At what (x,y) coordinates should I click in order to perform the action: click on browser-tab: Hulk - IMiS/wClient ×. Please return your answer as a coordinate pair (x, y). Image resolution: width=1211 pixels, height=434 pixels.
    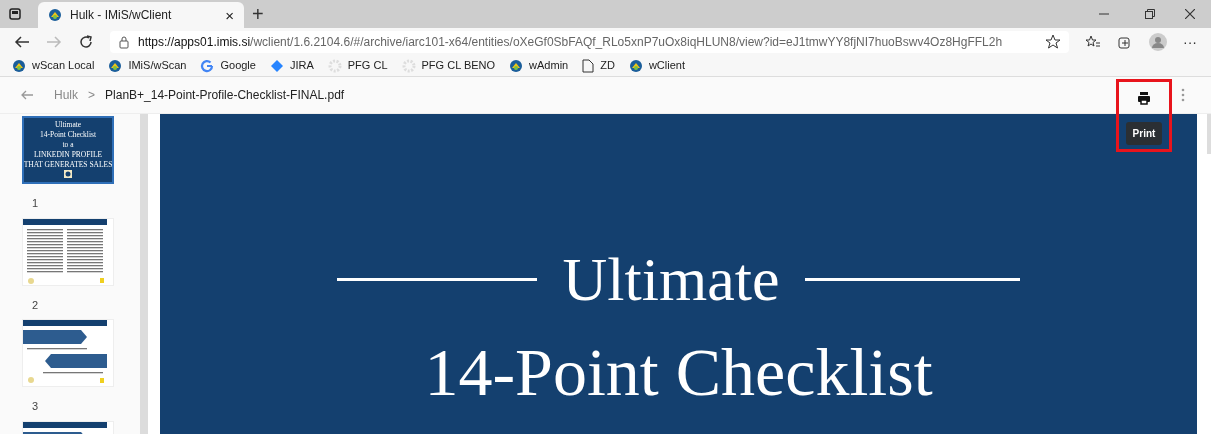
    Looking at the image, I should click on (141, 15).